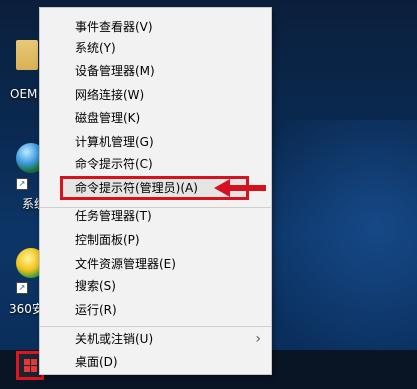 The image size is (417, 389). I want to click on shortcut-arrow-icon: ↗, so click(22, 288).